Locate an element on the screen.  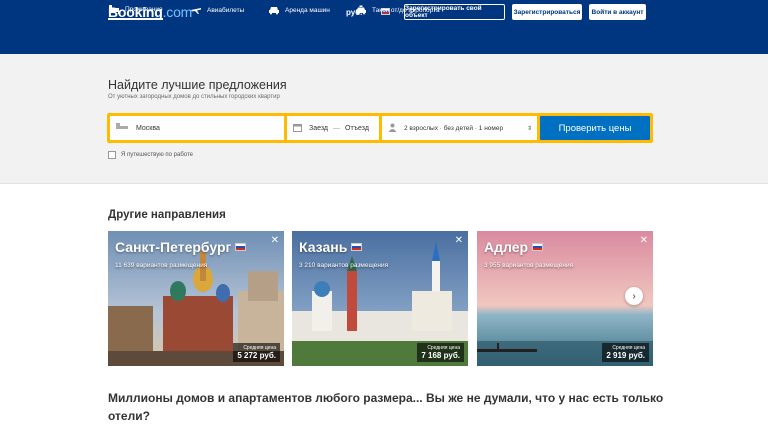
person-icon is located at coordinates (393, 128).